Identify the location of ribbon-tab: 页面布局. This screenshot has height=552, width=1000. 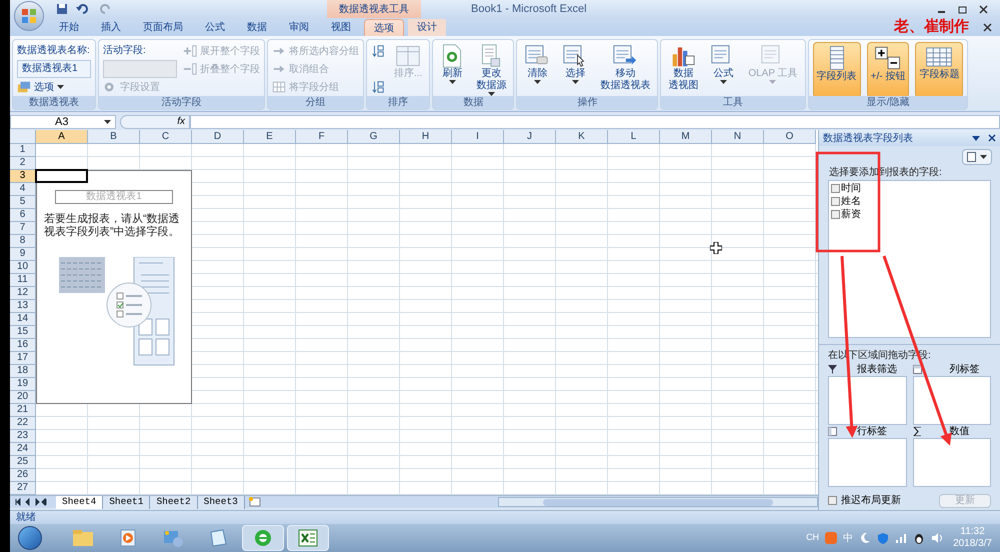
(163, 27).